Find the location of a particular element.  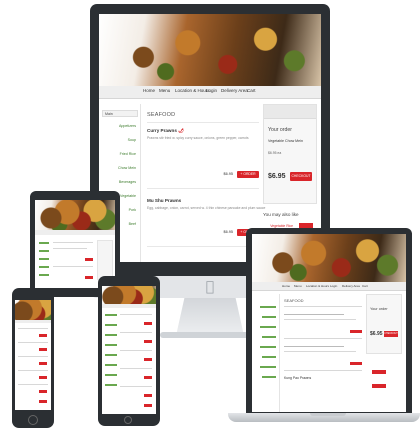

also-like-title: You may also like is located at coordinates (281, 214).